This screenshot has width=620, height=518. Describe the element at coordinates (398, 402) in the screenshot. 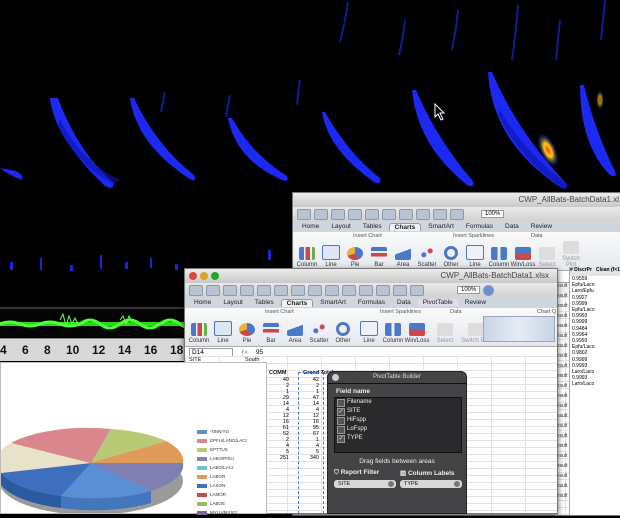

I see `field-item: Filename` at that location.